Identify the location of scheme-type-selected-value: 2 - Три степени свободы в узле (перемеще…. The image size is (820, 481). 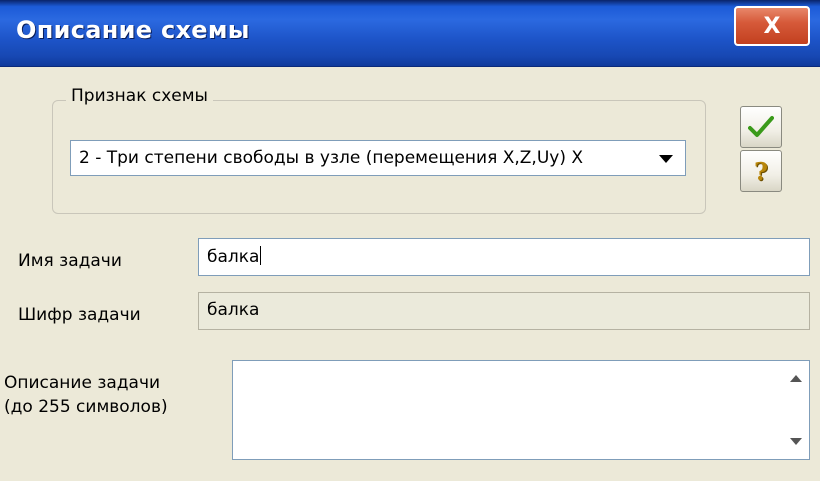
(331, 158).